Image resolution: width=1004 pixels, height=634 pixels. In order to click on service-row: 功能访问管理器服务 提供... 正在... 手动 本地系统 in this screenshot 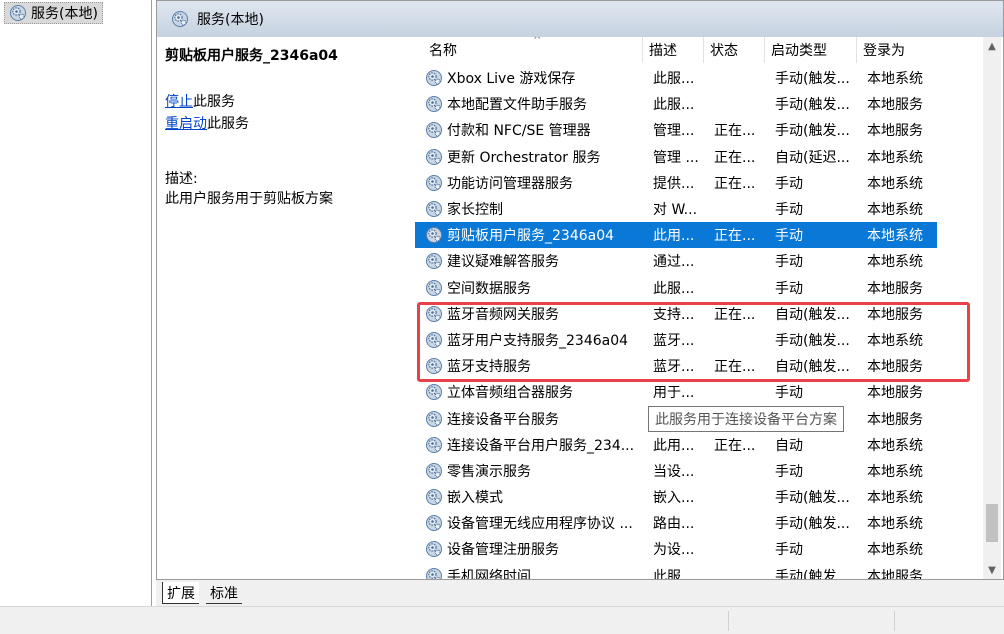, I will do `click(699, 183)`.